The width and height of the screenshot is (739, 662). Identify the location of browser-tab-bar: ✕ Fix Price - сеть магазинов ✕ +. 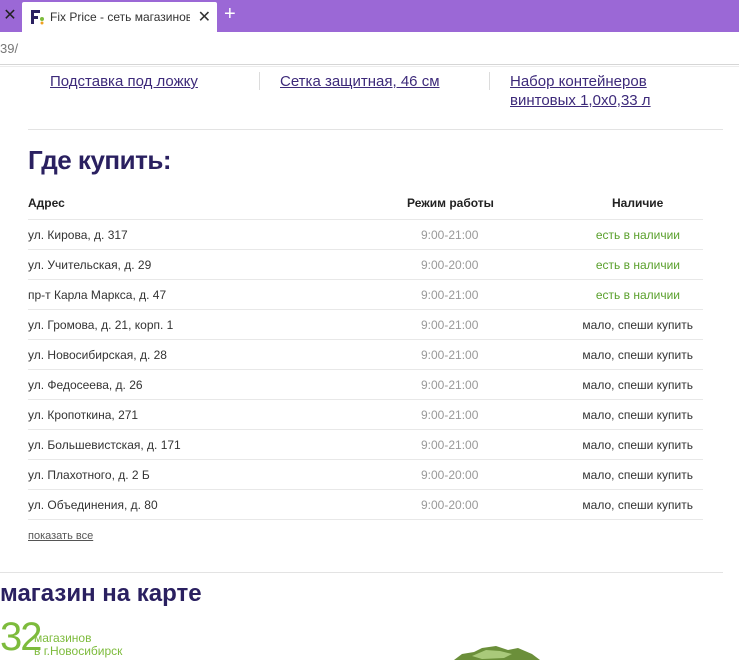
(369, 16).